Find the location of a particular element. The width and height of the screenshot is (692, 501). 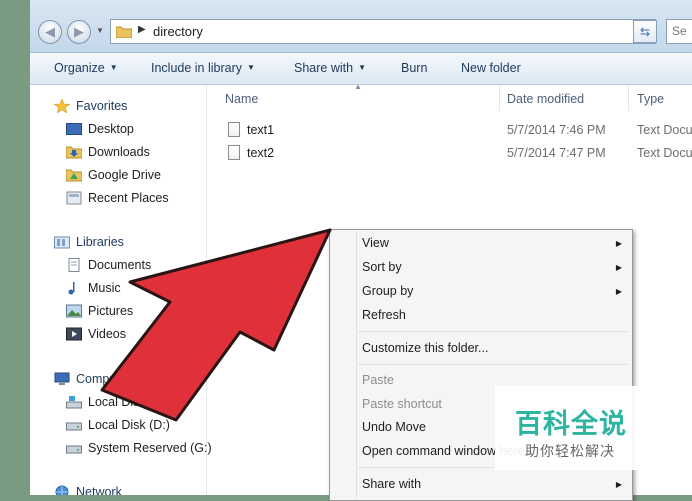

file-date: 5/7/2014 7:46 PM is located at coordinates (556, 130).